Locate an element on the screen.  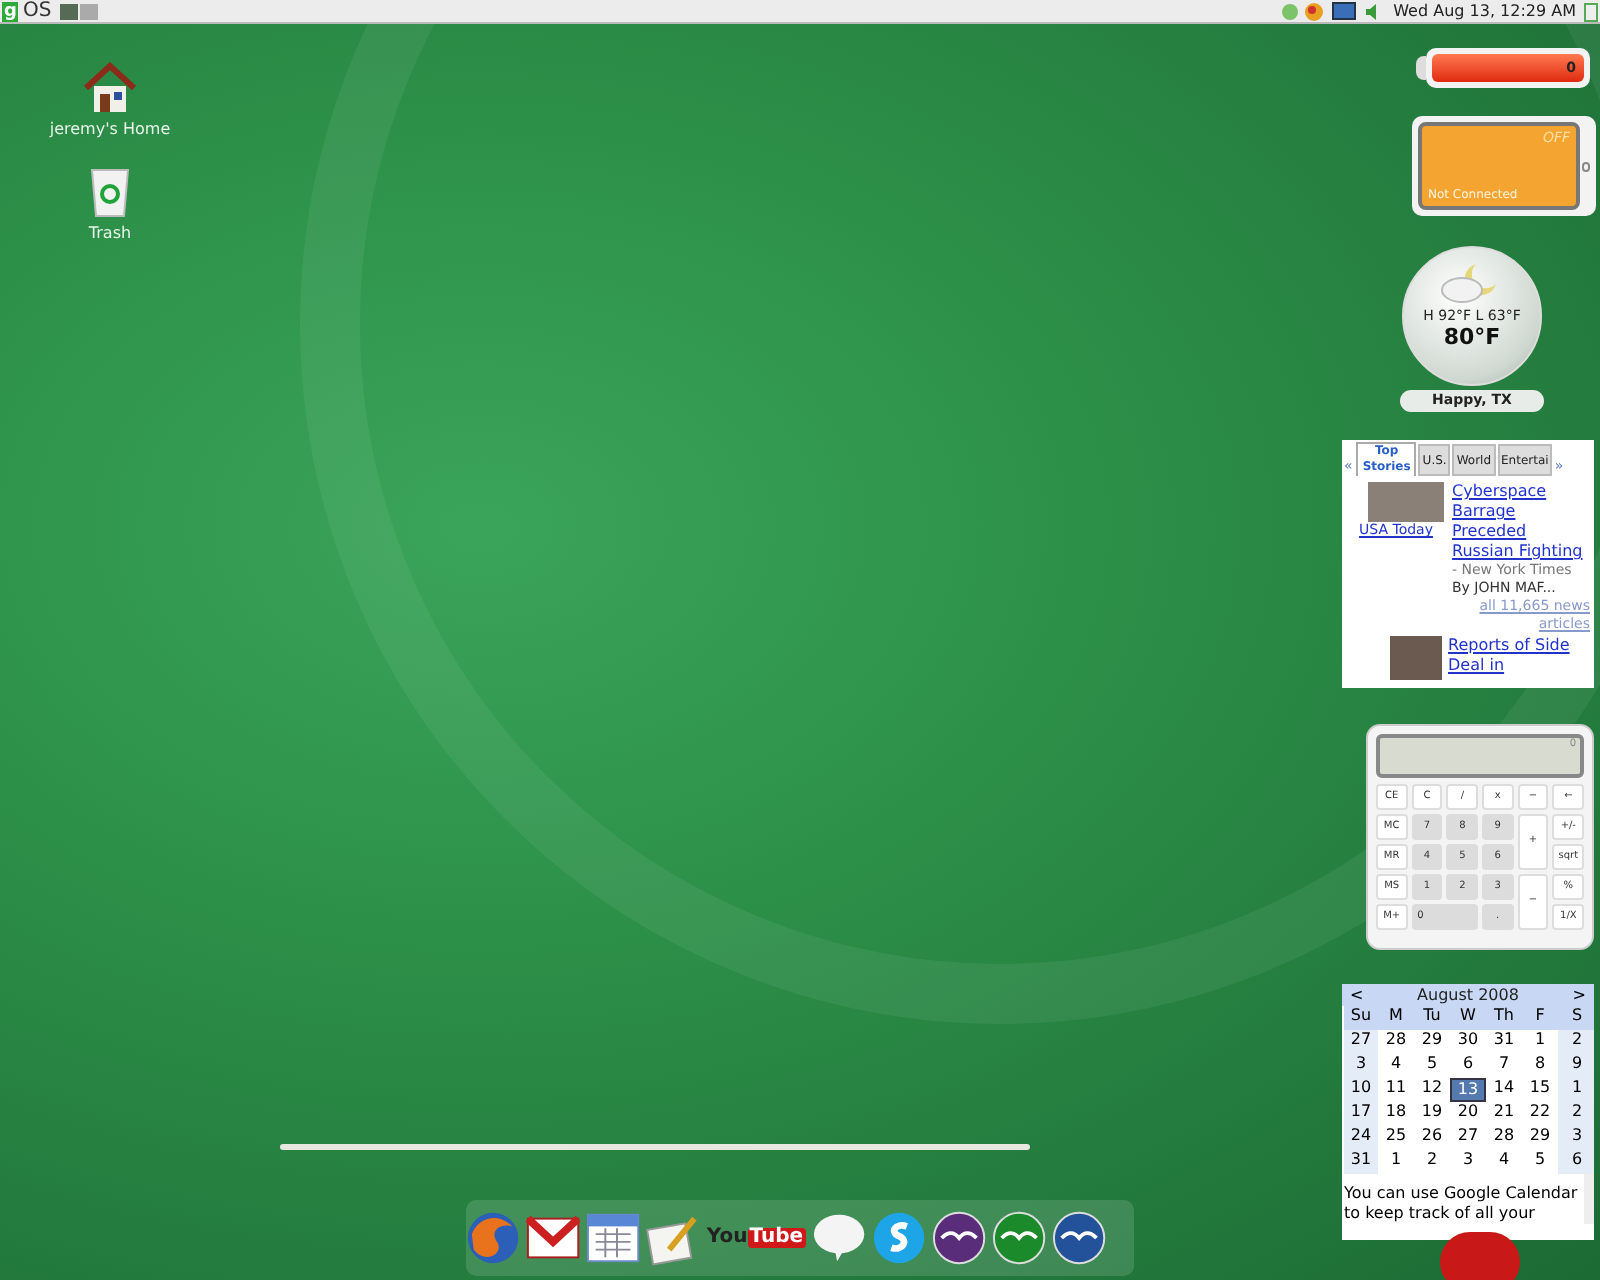
calendar-day: 17 is located at coordinates (1361, 1114).